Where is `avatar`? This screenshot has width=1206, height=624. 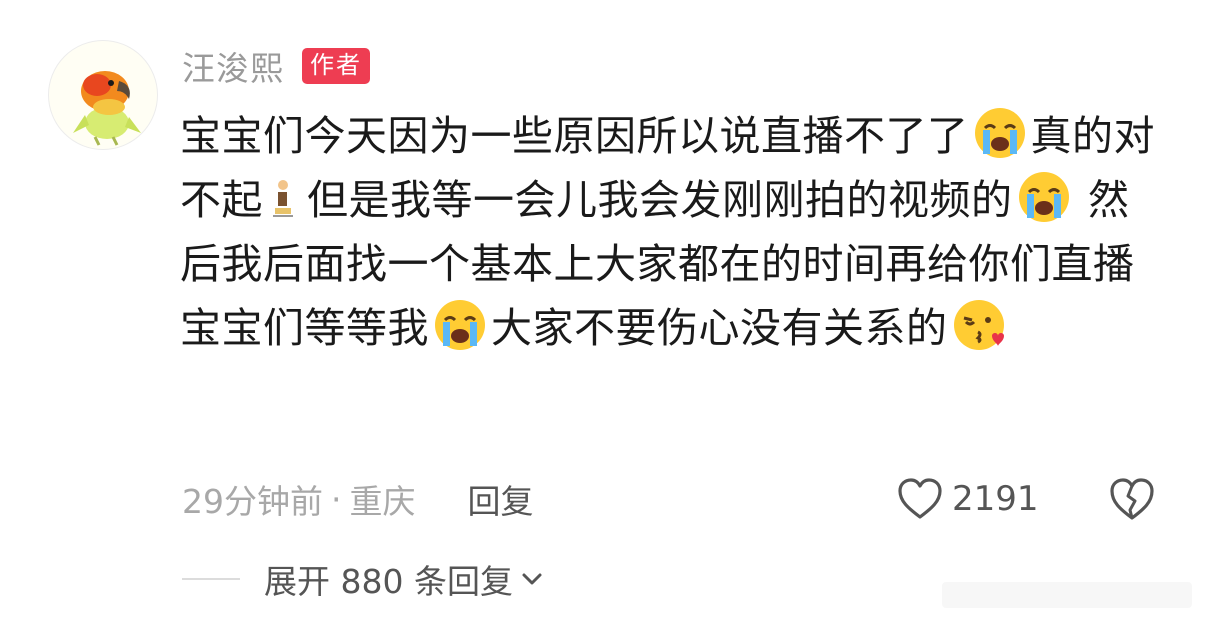
avatar is located at coordinates (103, 95).